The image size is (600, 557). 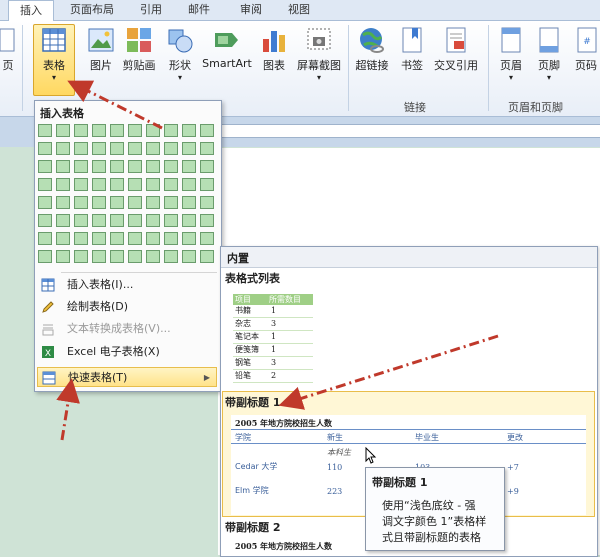 I want to click on table-button: 表格 ▾, so click(x=54, y=60).